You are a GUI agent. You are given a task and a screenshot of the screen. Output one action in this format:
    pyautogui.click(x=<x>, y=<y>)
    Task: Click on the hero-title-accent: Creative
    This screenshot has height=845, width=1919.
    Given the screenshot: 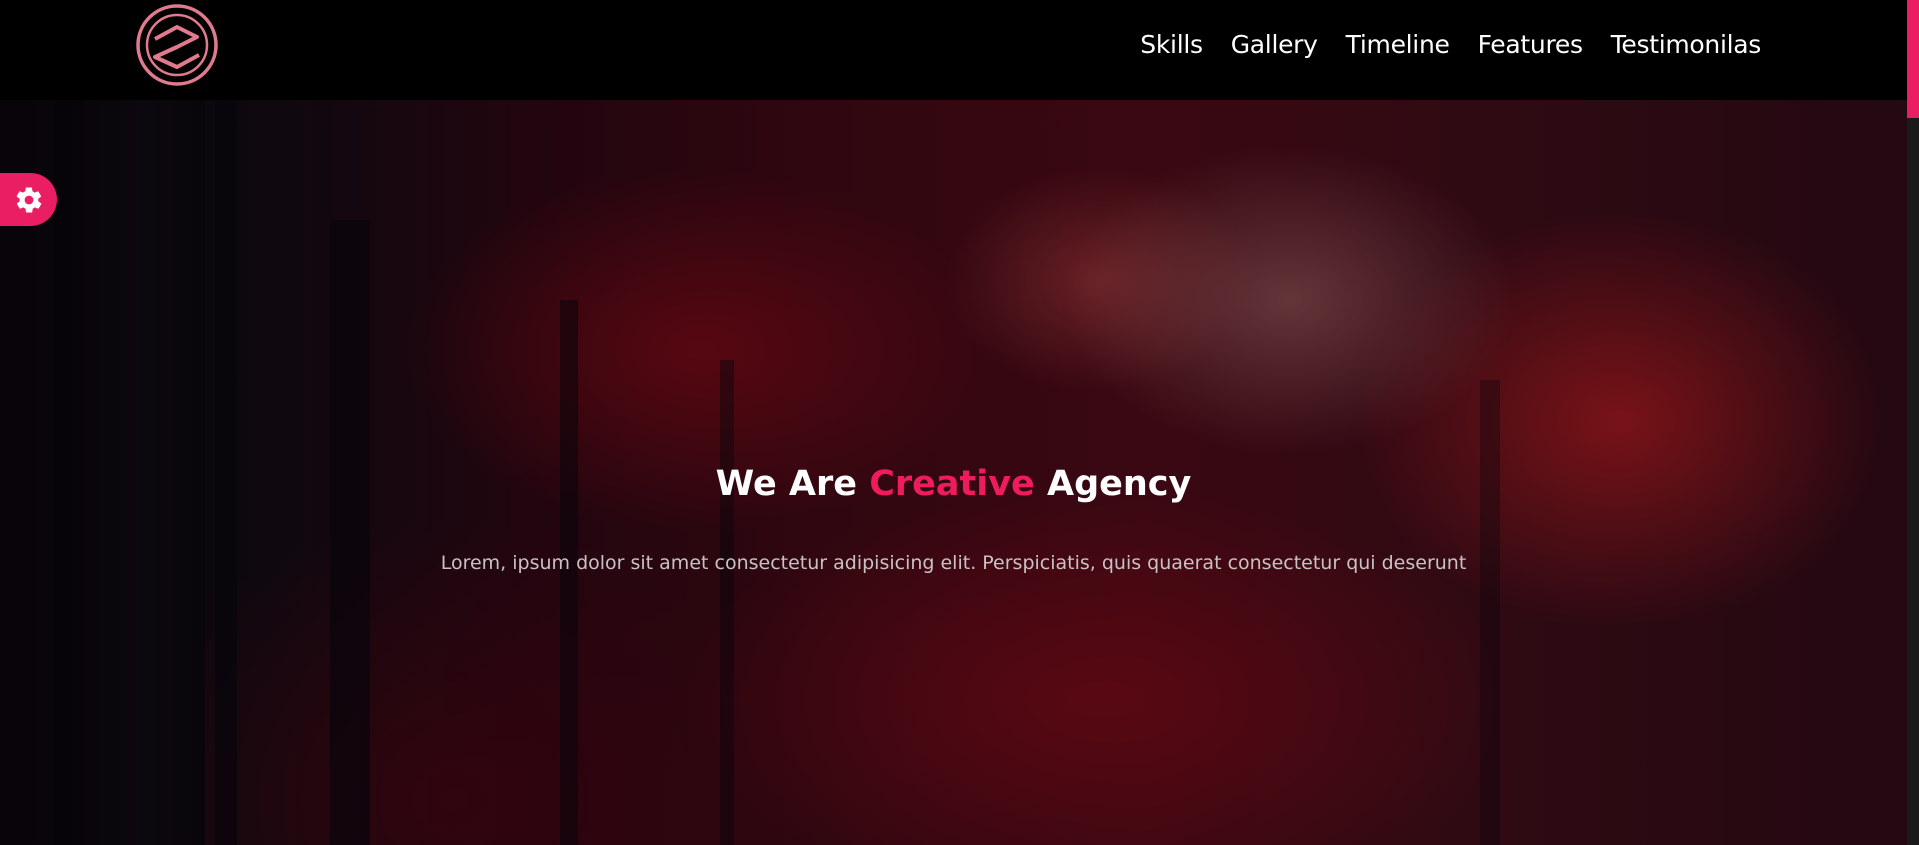 What is the action you would take?
    pyautogui.click(x=952, y=484)
    